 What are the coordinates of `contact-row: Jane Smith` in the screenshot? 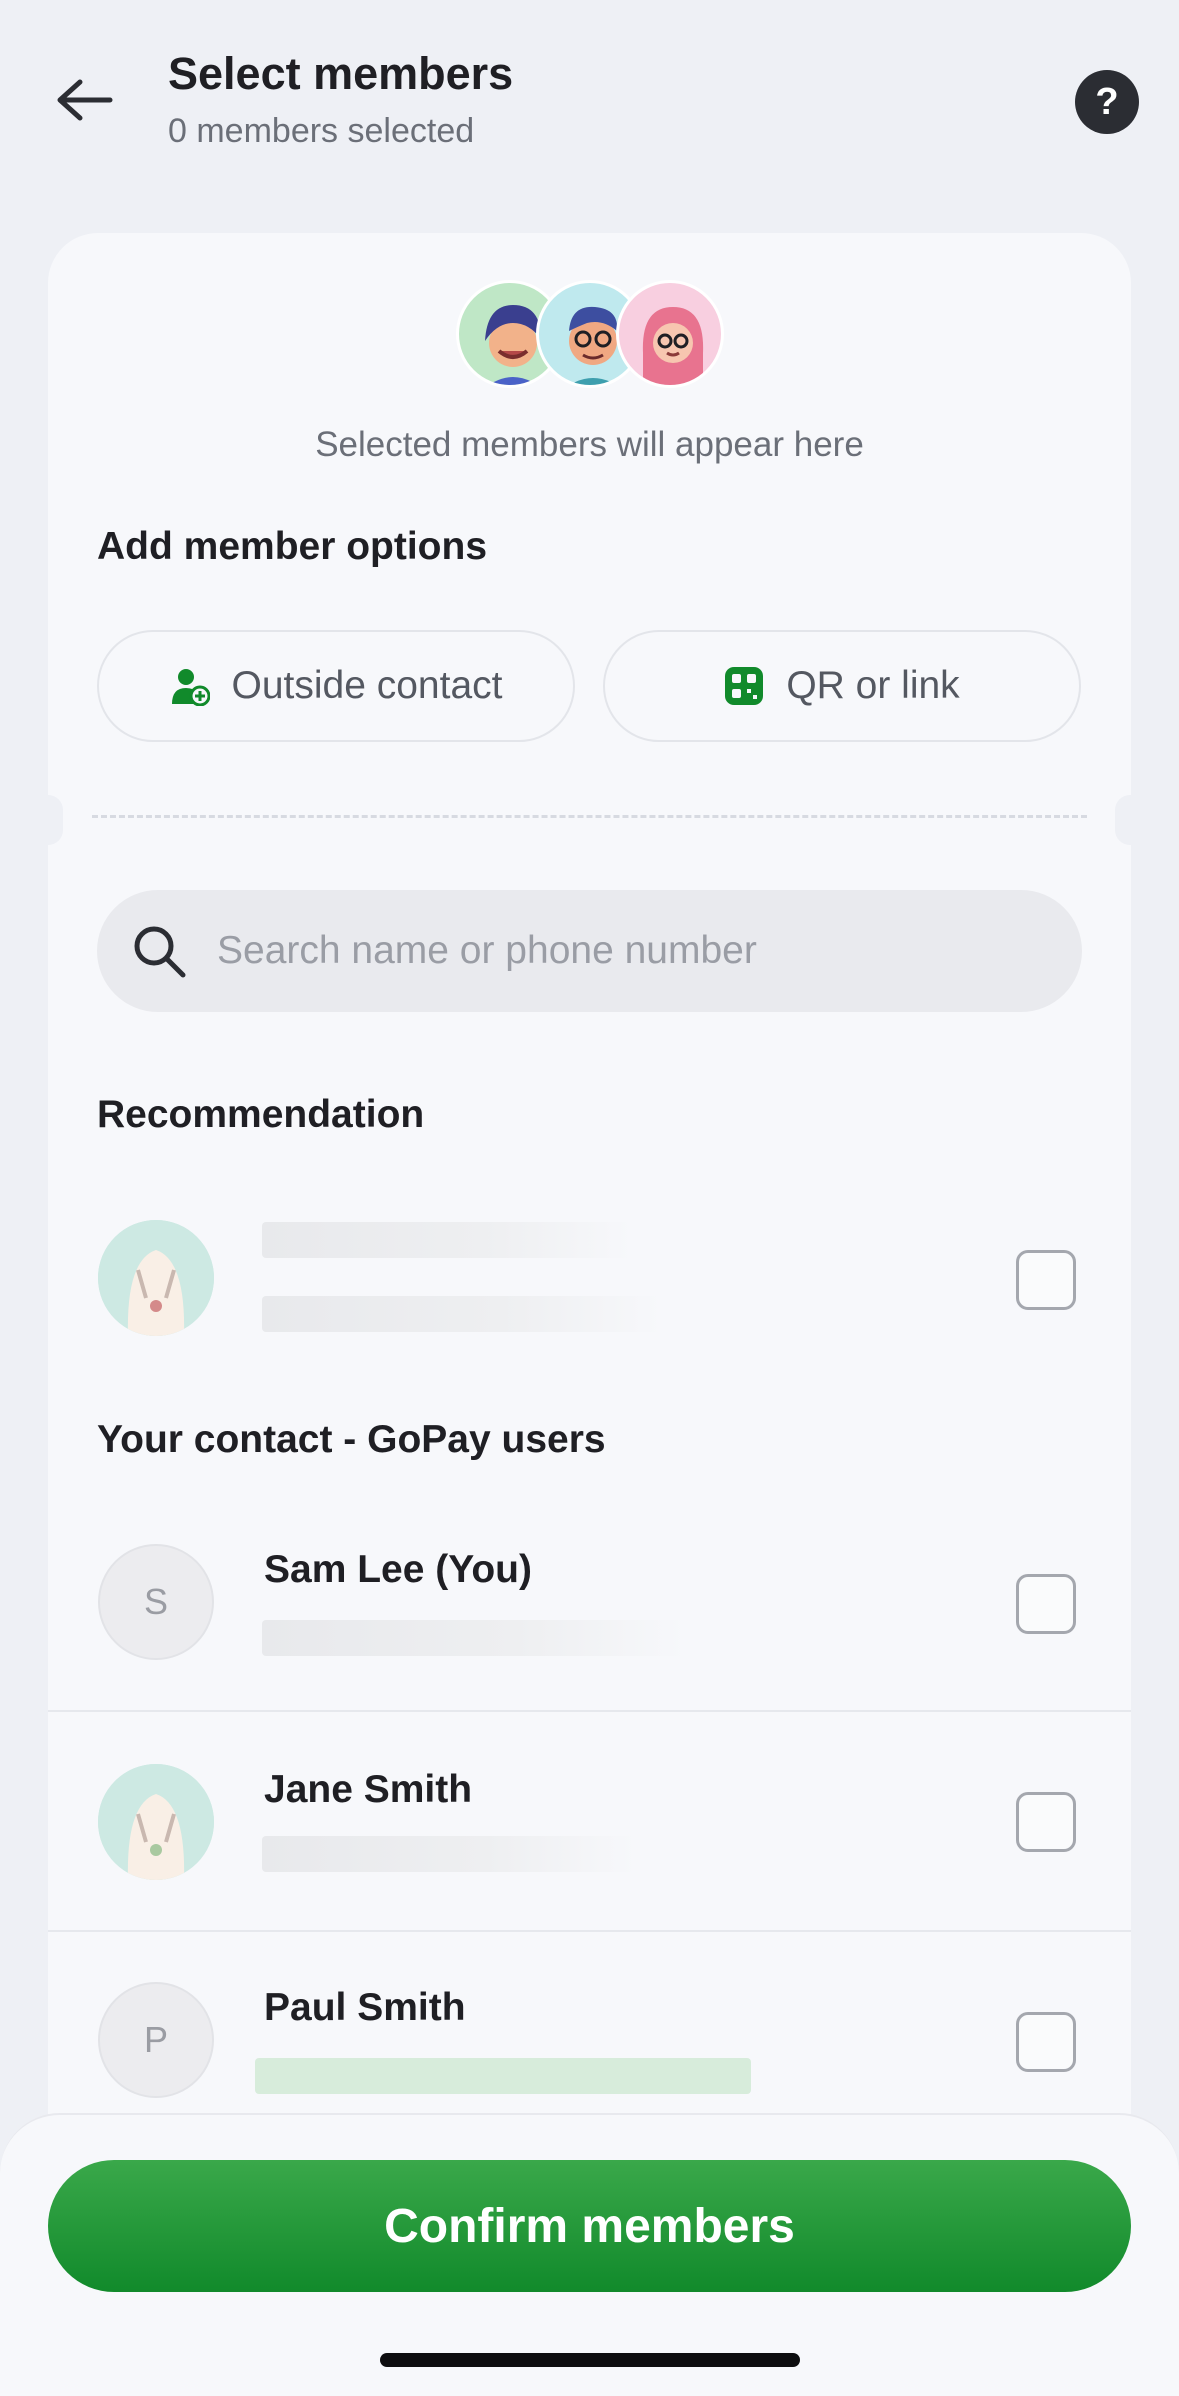 It's located at (589, 1822).